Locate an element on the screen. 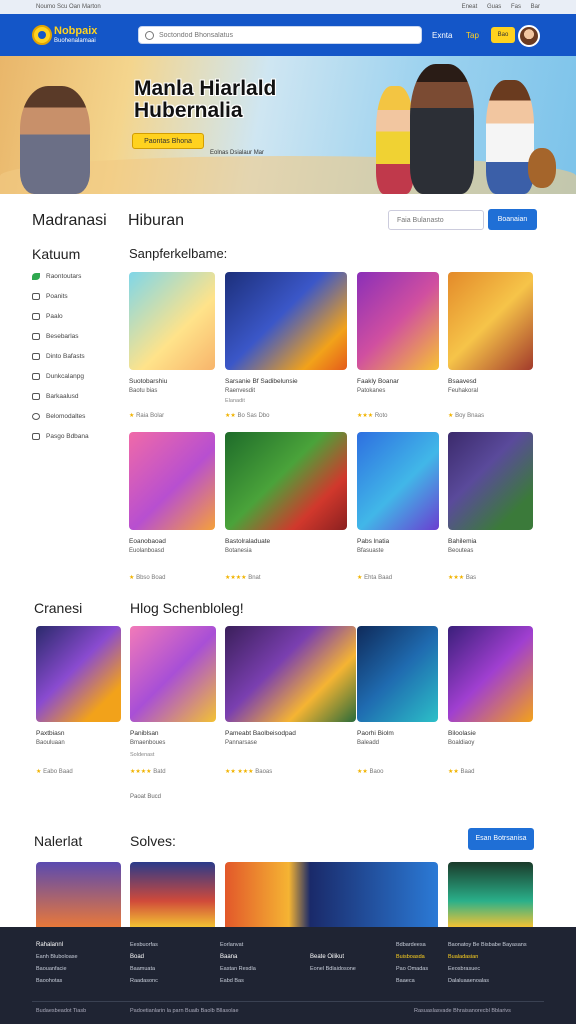 Image resolution: width=576 pixels, height=1024 pixels. sidebar-item: Raontoutars is located at coordinates (77, 276).